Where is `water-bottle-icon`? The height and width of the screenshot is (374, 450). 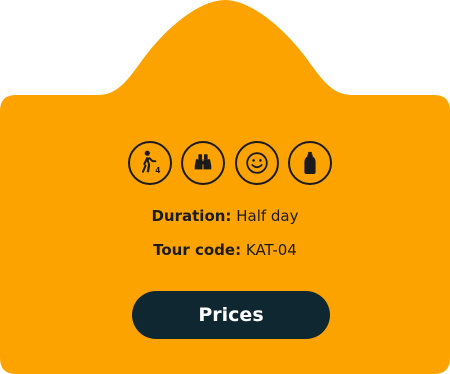
water-bottle-icon is located at coordinates (309, 163).